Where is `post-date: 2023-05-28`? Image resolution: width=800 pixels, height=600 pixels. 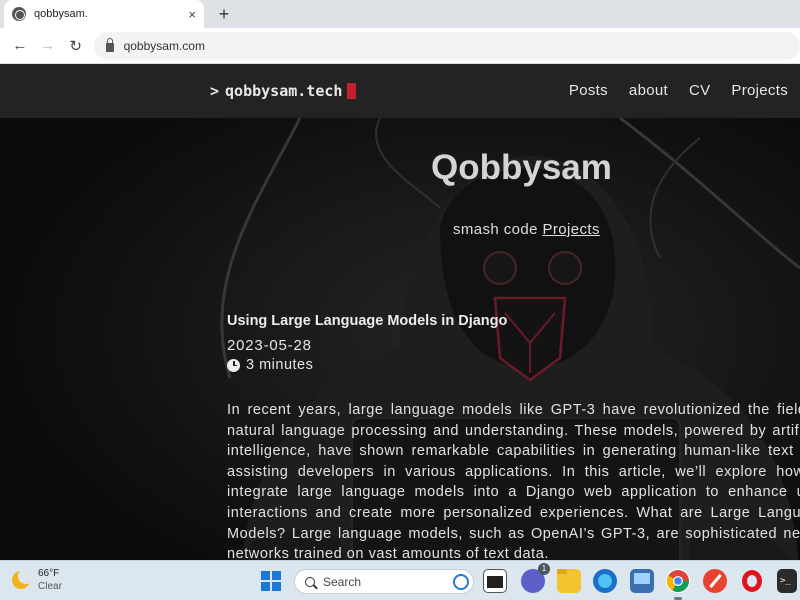 post-date: 2023-05-28 is located at coordinates (269, 345).